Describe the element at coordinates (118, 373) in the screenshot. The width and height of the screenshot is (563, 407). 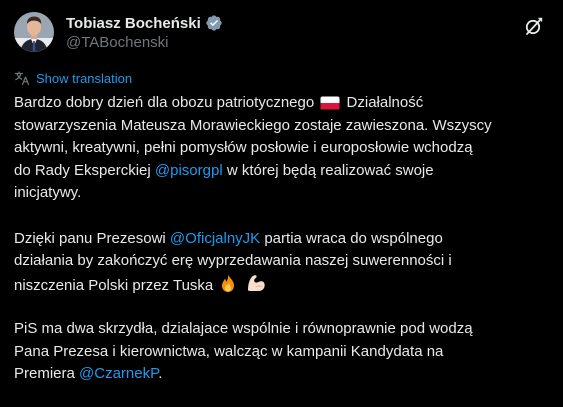
I see `mention-link: @CzarnekP` at that location.